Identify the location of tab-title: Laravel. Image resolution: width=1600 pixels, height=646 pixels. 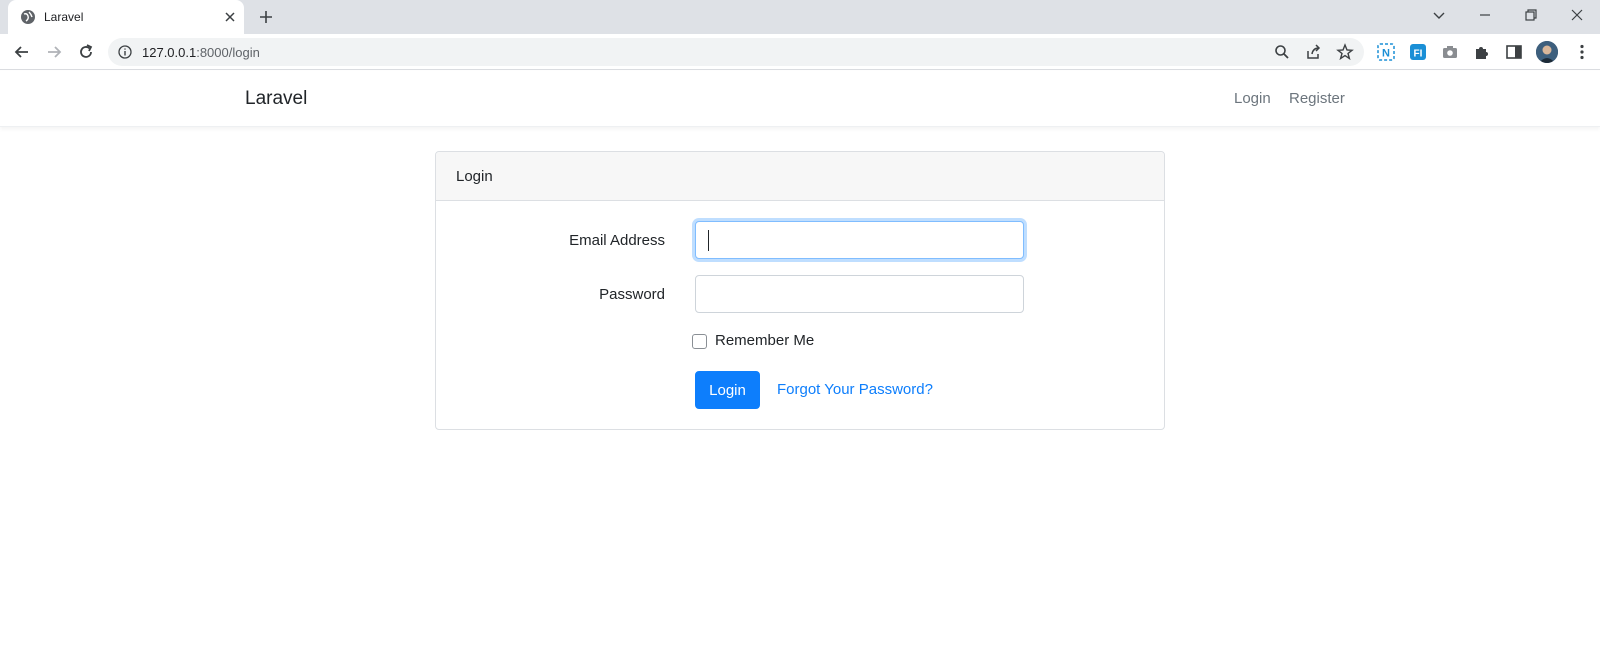
(64, 17).